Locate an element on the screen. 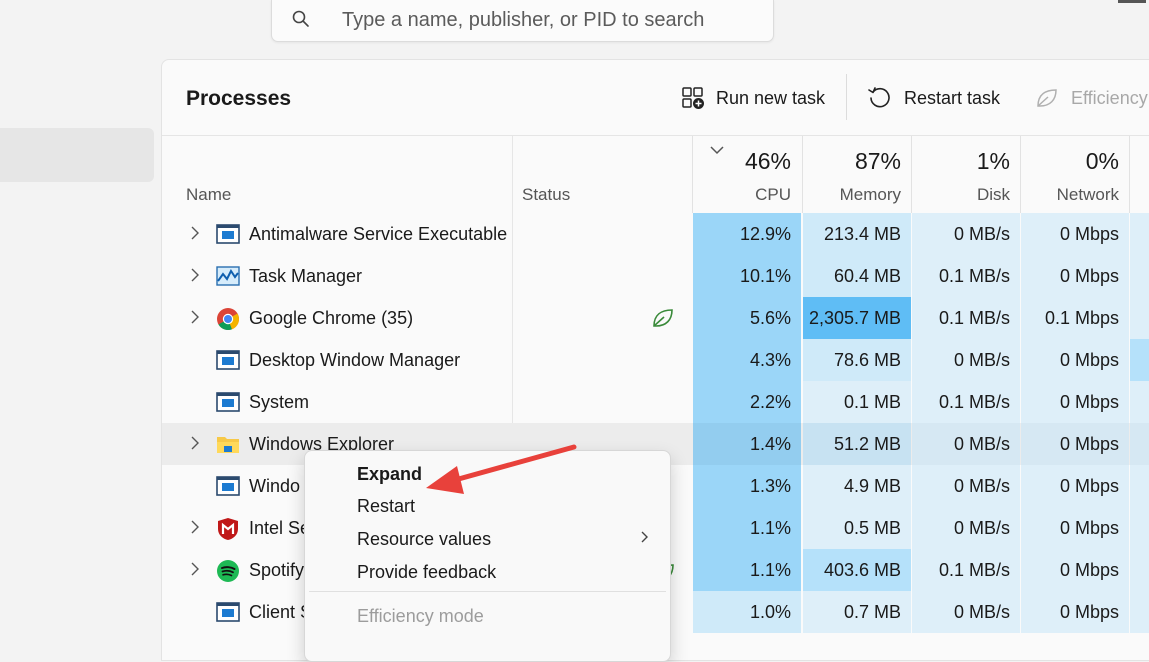 This screenshot has width=1149, height=662. cpu-label: CPU is located at coordinates (773, 194).